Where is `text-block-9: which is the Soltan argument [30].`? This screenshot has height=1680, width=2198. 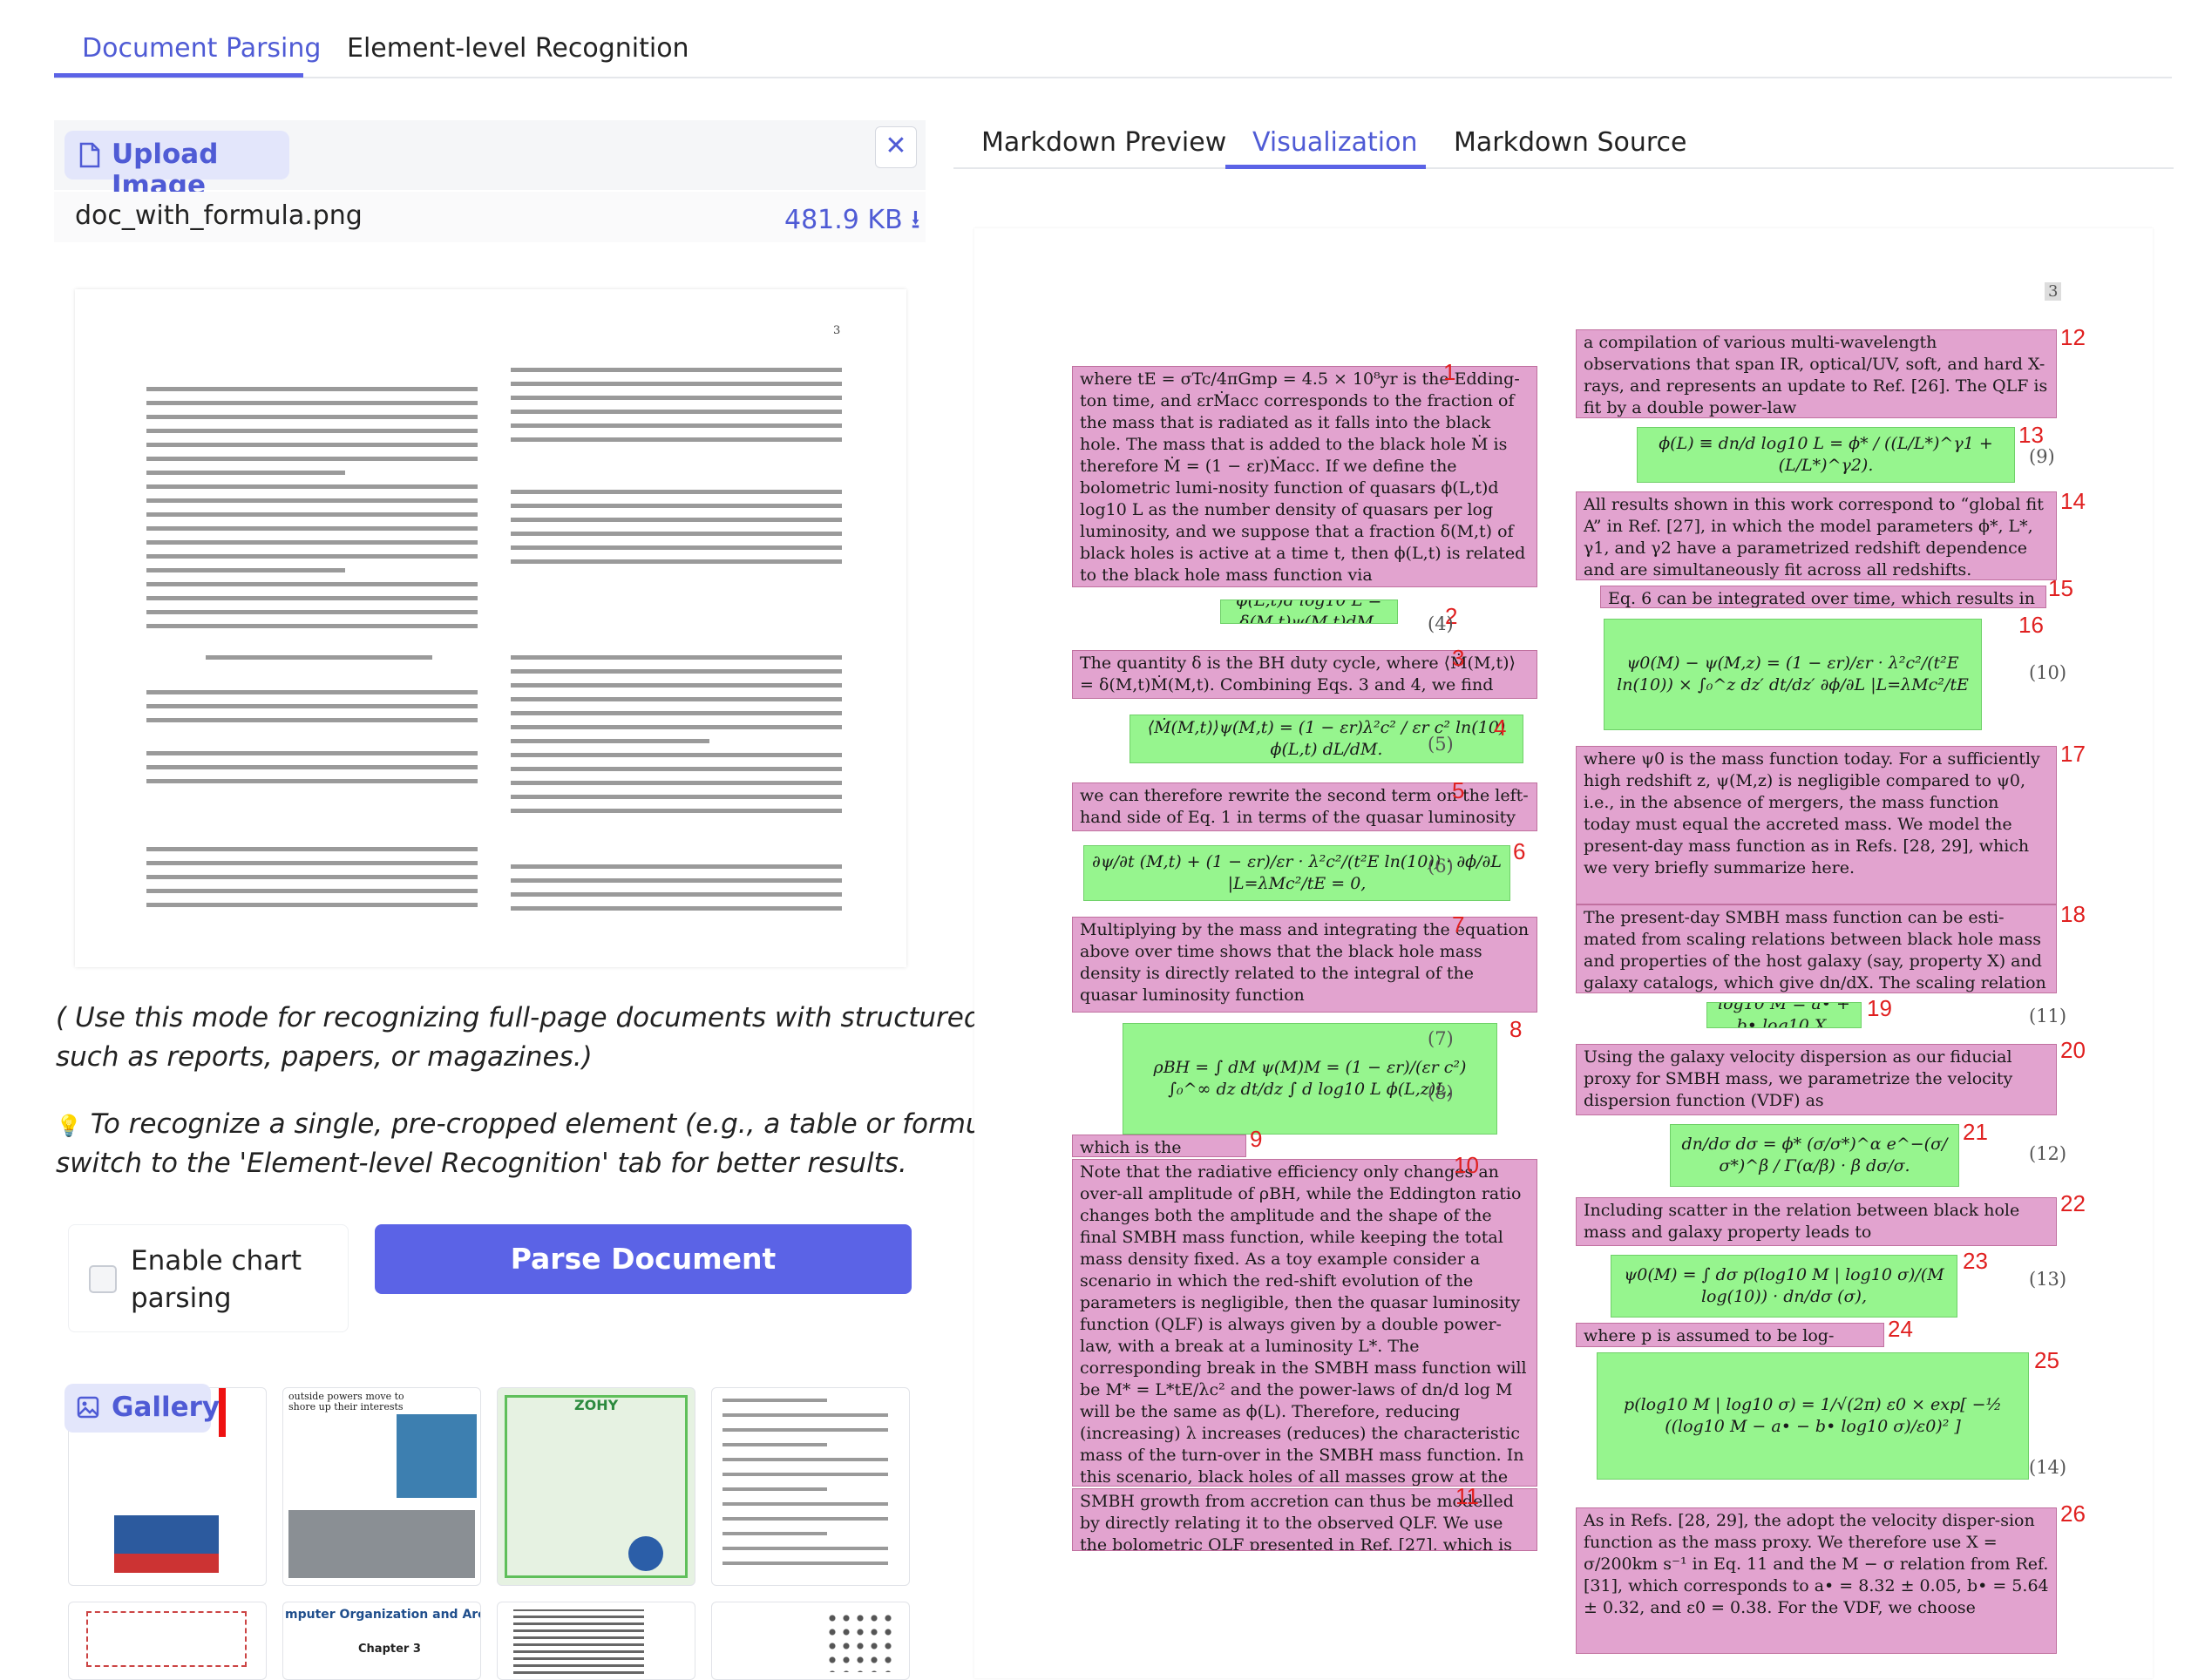 text-block-9: which is the Soltan argument [30]. is located at coordinates (1159, 1146).